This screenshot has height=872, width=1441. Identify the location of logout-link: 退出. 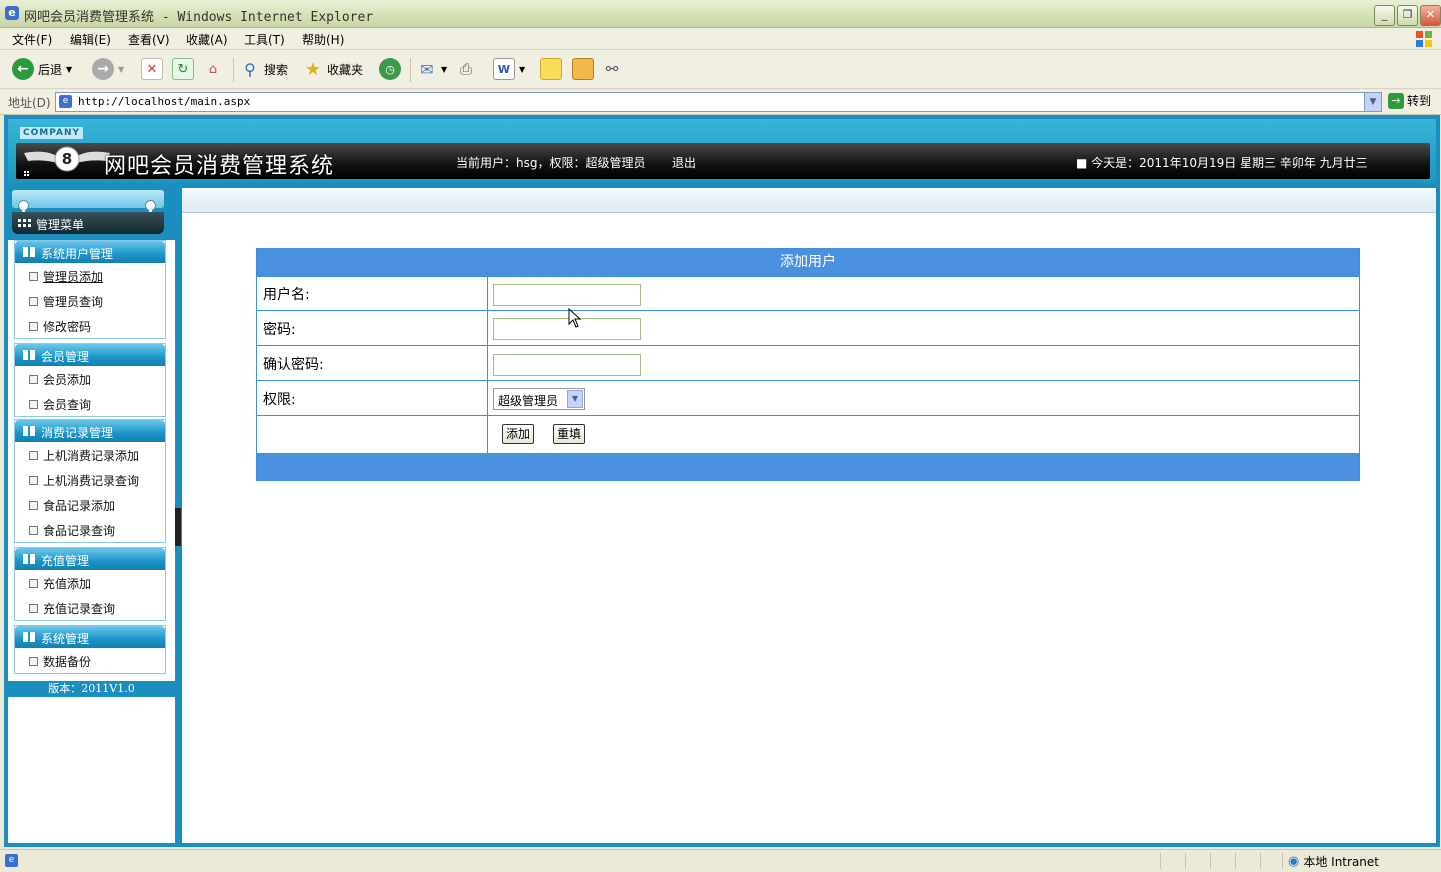
(684, 162).